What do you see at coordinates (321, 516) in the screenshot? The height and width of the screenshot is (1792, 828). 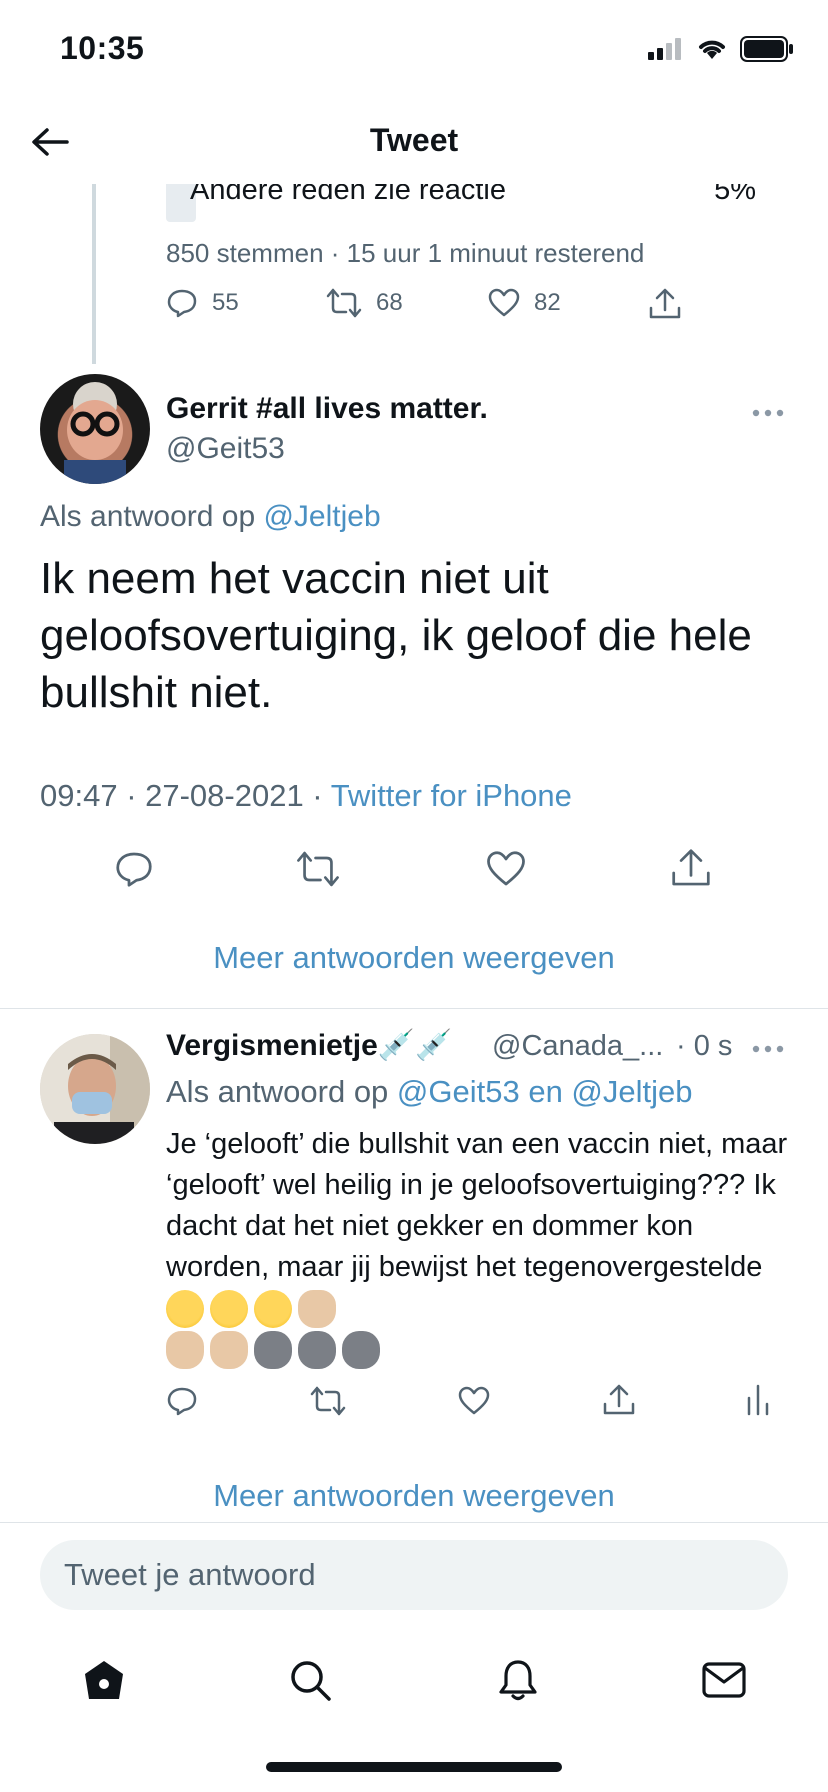 I see `reply-mention-link: @Jeltjeb` at bounding box center [321, 516].